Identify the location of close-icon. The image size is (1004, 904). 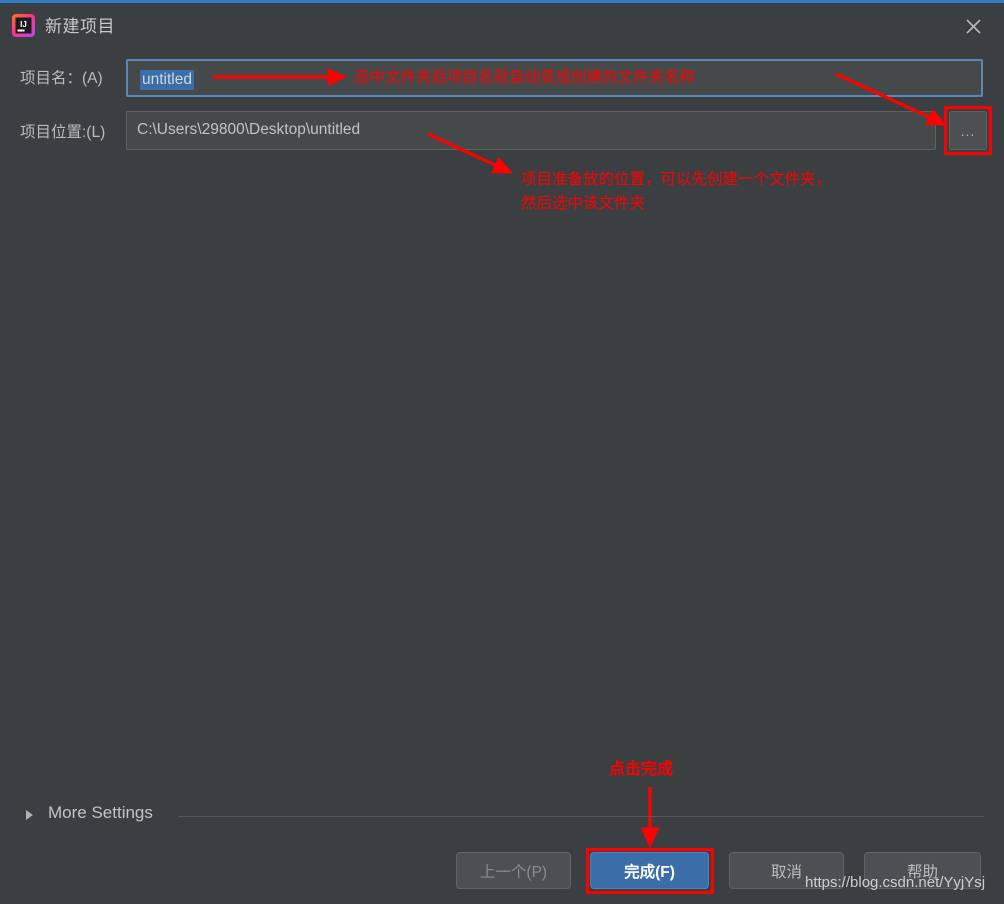
(973, 26).